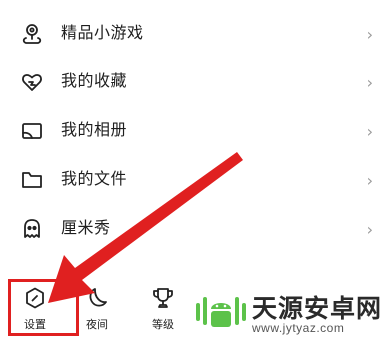  I want to click on watermark-url: www.jytyaz.com, so click(298, 328).